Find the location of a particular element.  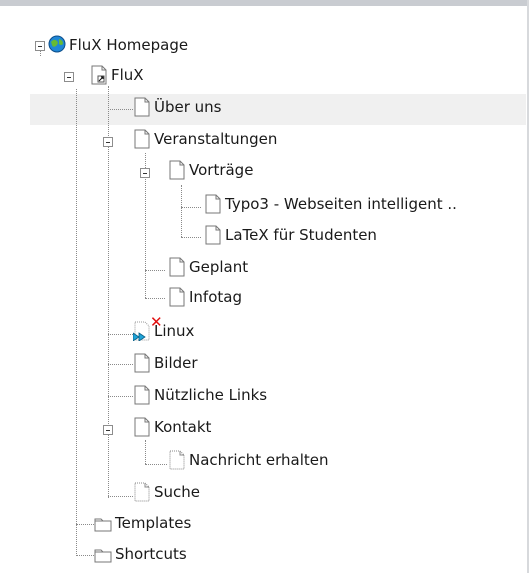

tree-node-talks: Vorträge is located at coordinates (210, 170).